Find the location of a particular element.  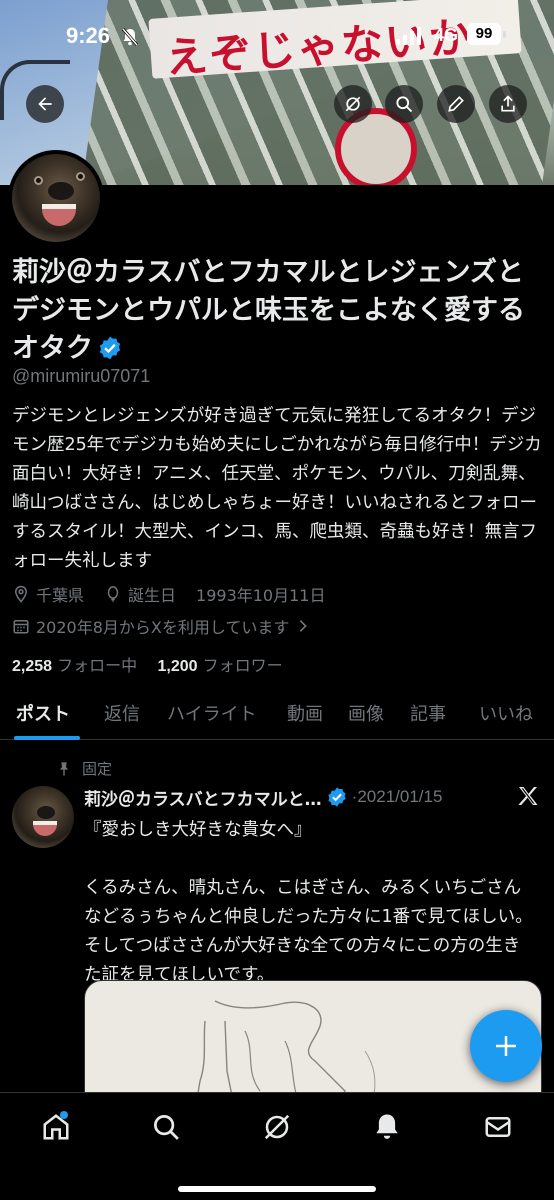

back-arrow-icon is located at coordinates (45, 104).